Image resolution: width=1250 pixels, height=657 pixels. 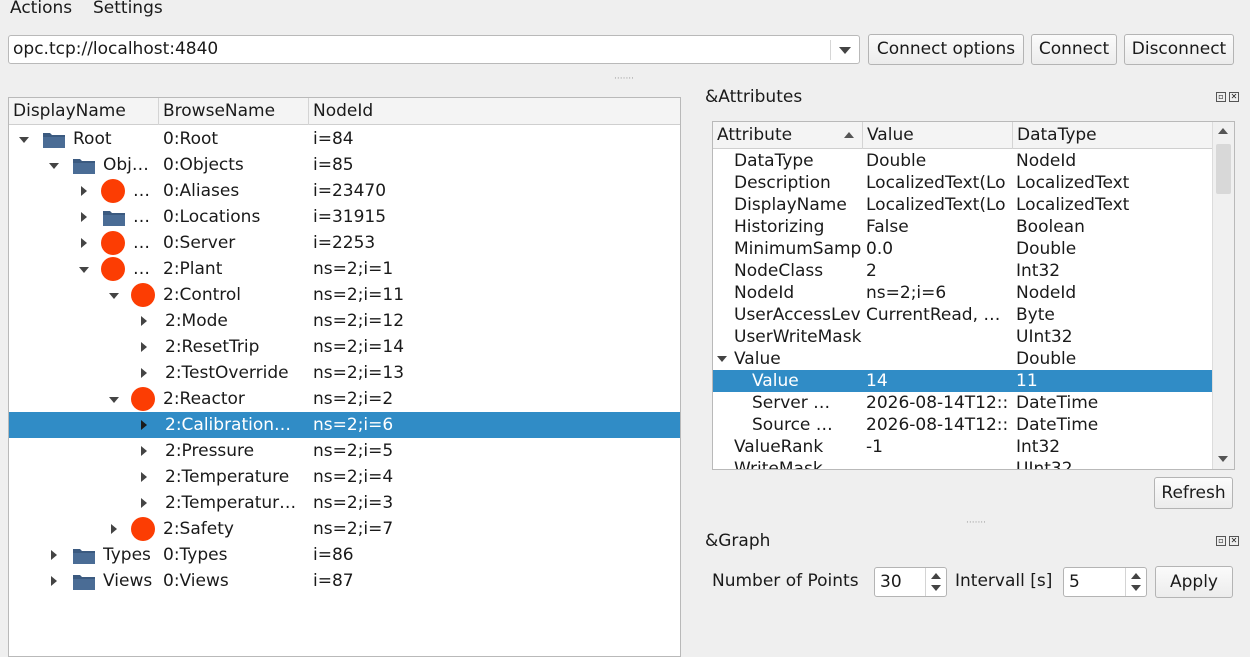 I want to click on tree-row: … 0:Aliases i=23470, so click(x=344, y=191).